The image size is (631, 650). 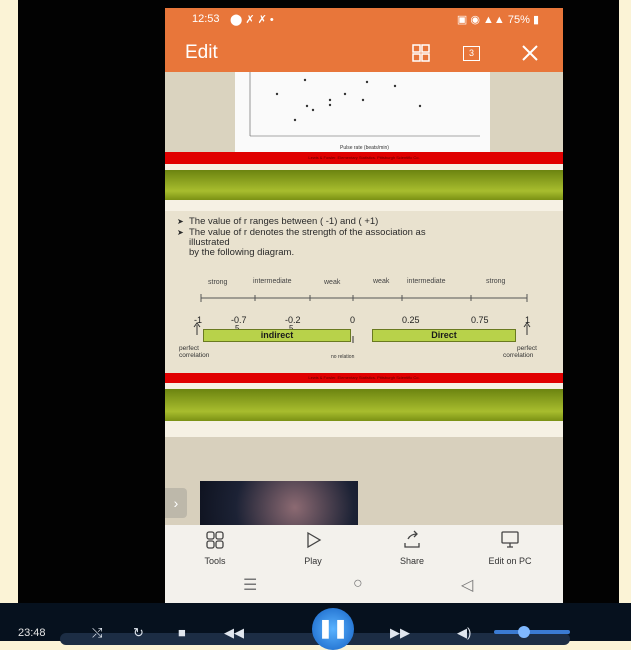 What do you see at coordinates (444, 335) in the screenshot?
I see `direct-bar: Direct` at bounding box center [444, 335].